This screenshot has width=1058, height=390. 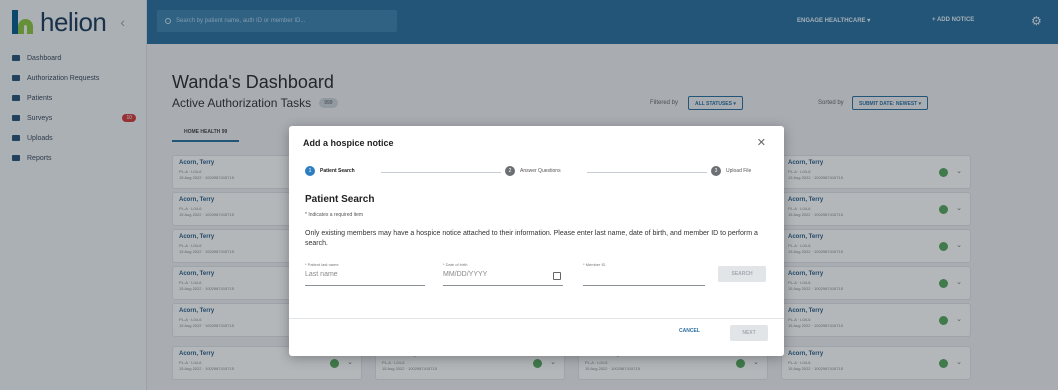 What do you see at coordinates (321, 274) in the screenshot?
I see `last-name-placeholder: Last name` at bounding box center [321, 274].